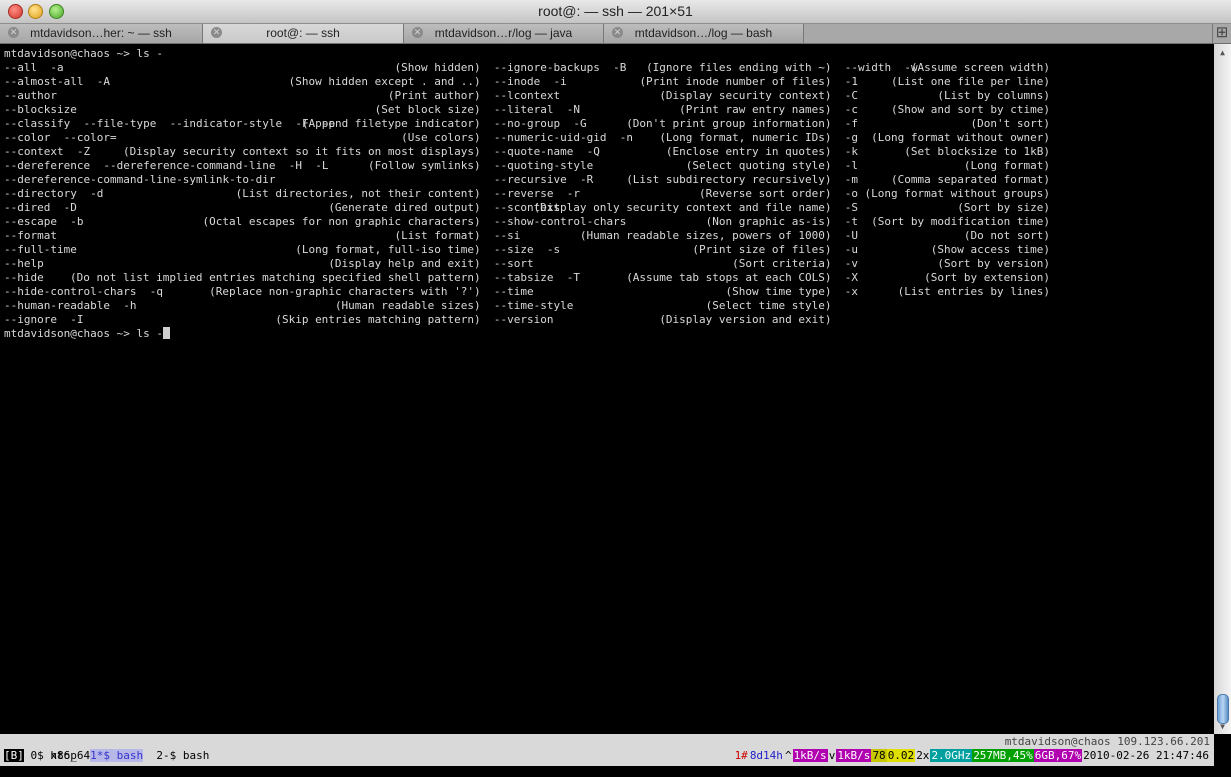 This screenshot has width=1231, height=777. Describe the element at coordinates (83, 291) in the screenshot. I see `option-flag: --hide-control-chars -q` at that location.